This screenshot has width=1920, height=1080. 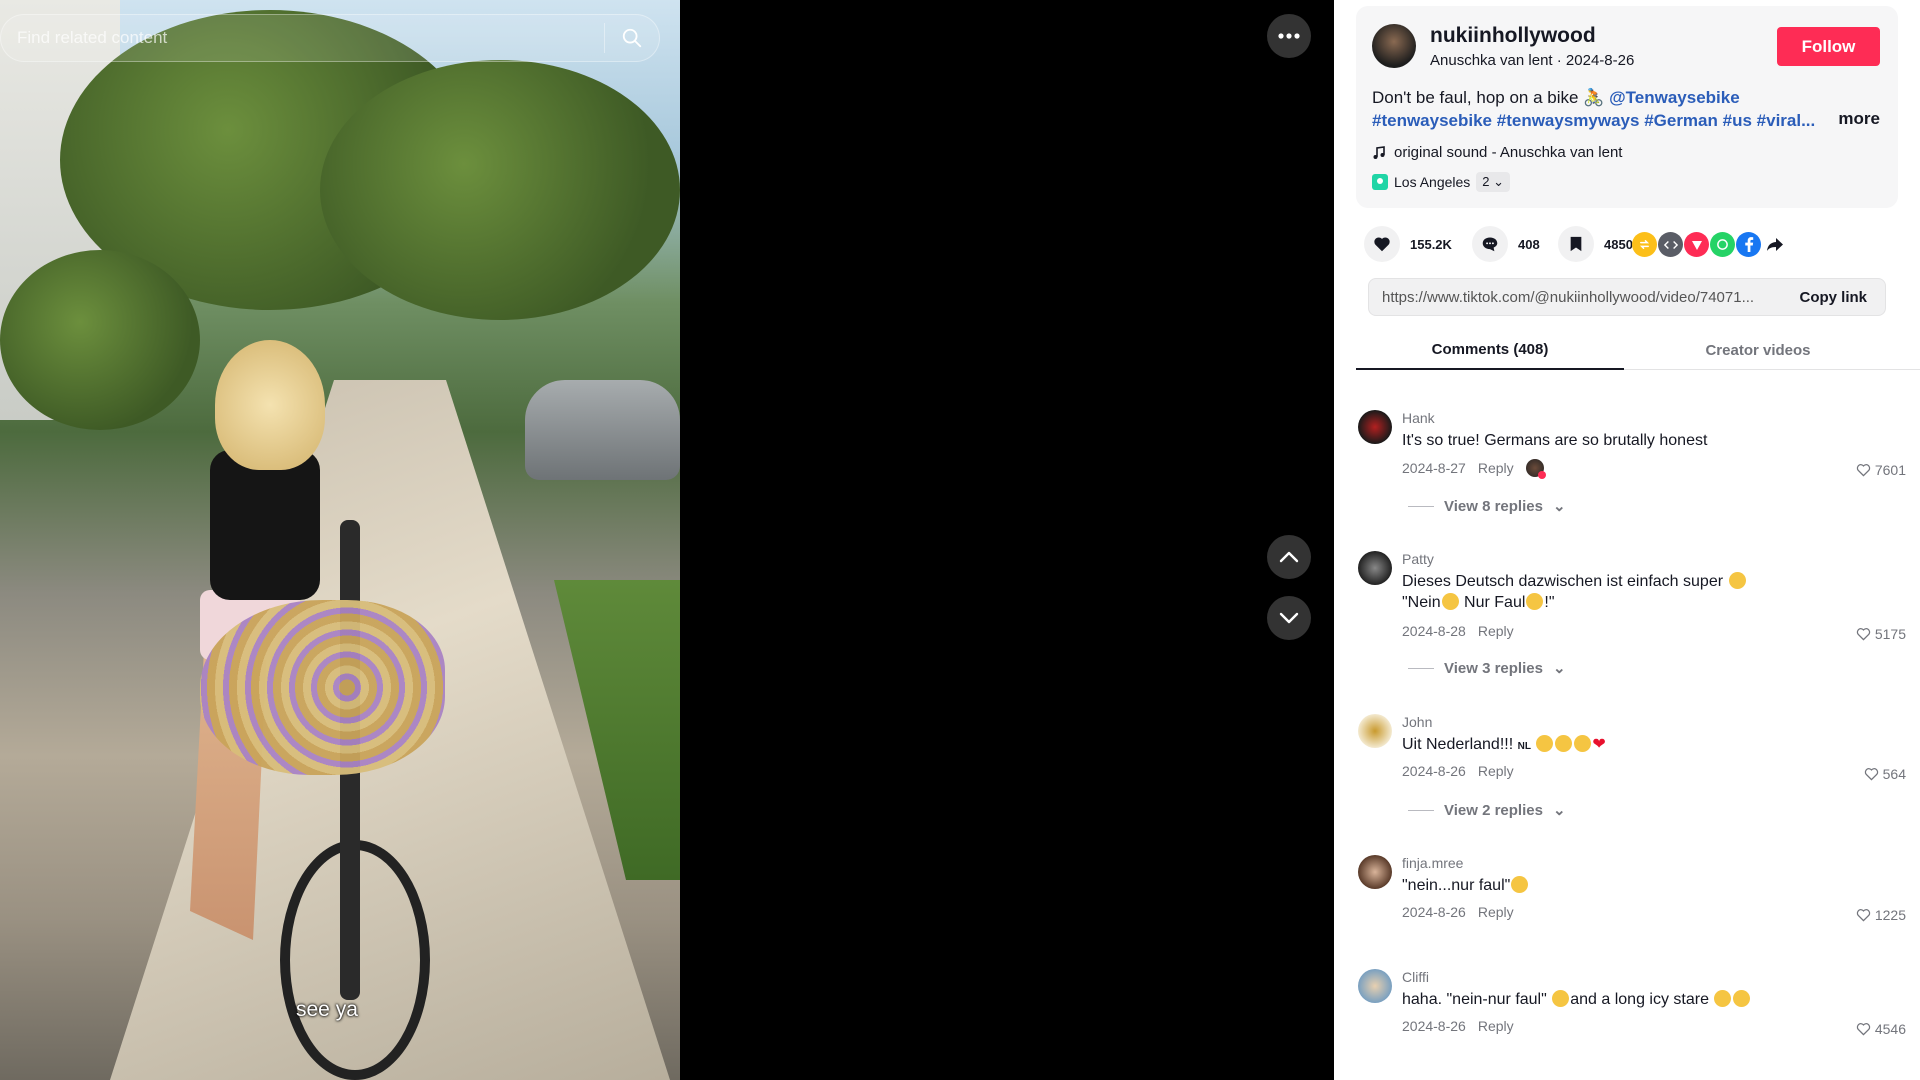 What do you see at coordinates (1524, 746) in the screenshot?
I see `nl-flag-label: NL` at bounding box center [1524, 746].